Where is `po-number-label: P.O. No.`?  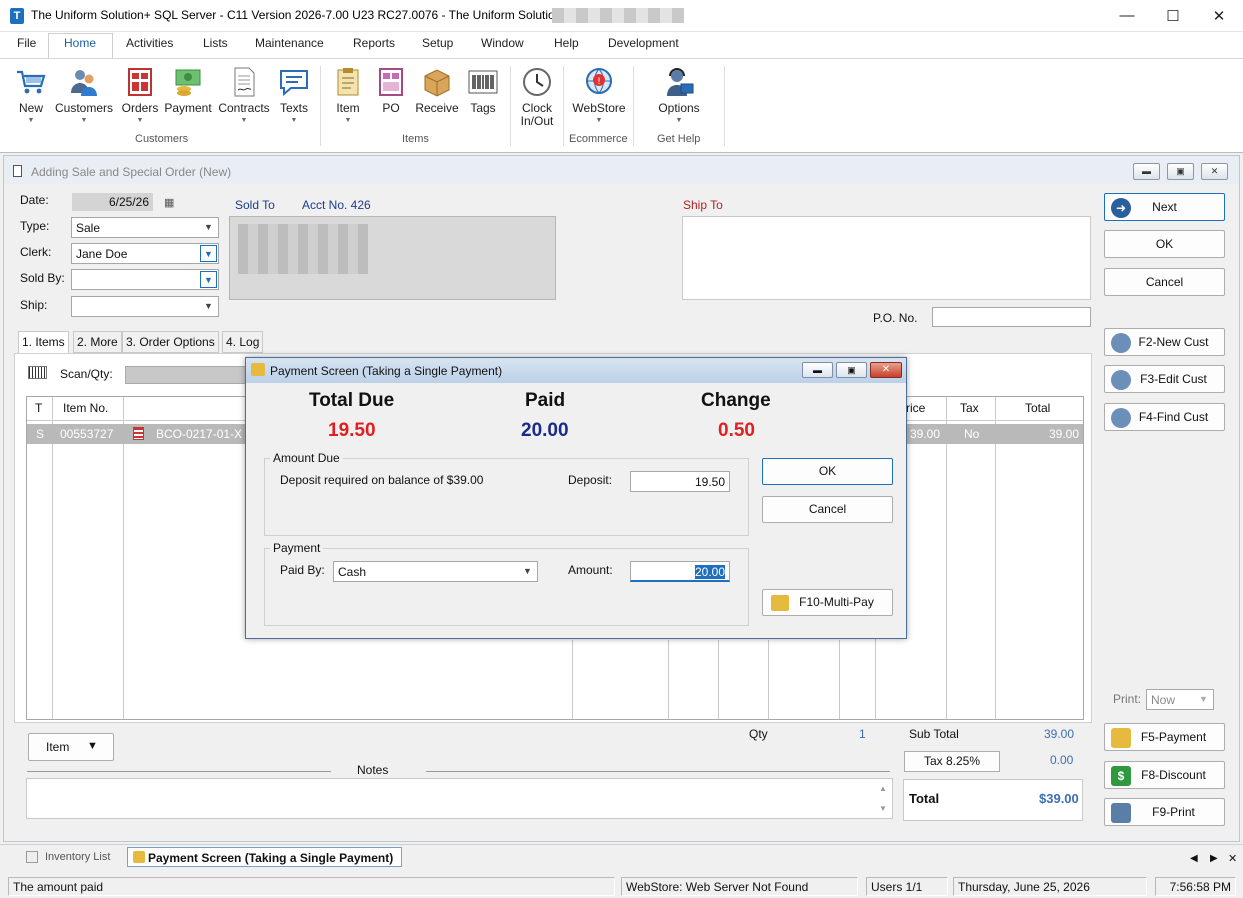
po-number-label: P.O. No. is located at coordinates (895, 318).